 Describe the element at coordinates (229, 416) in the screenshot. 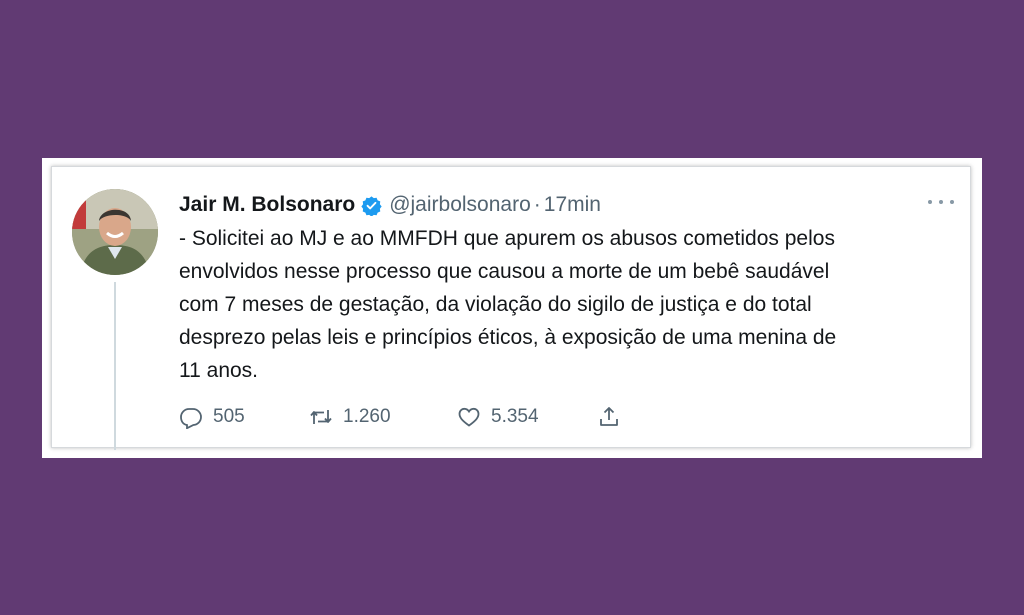

I see `reply-count: 505` at that location.